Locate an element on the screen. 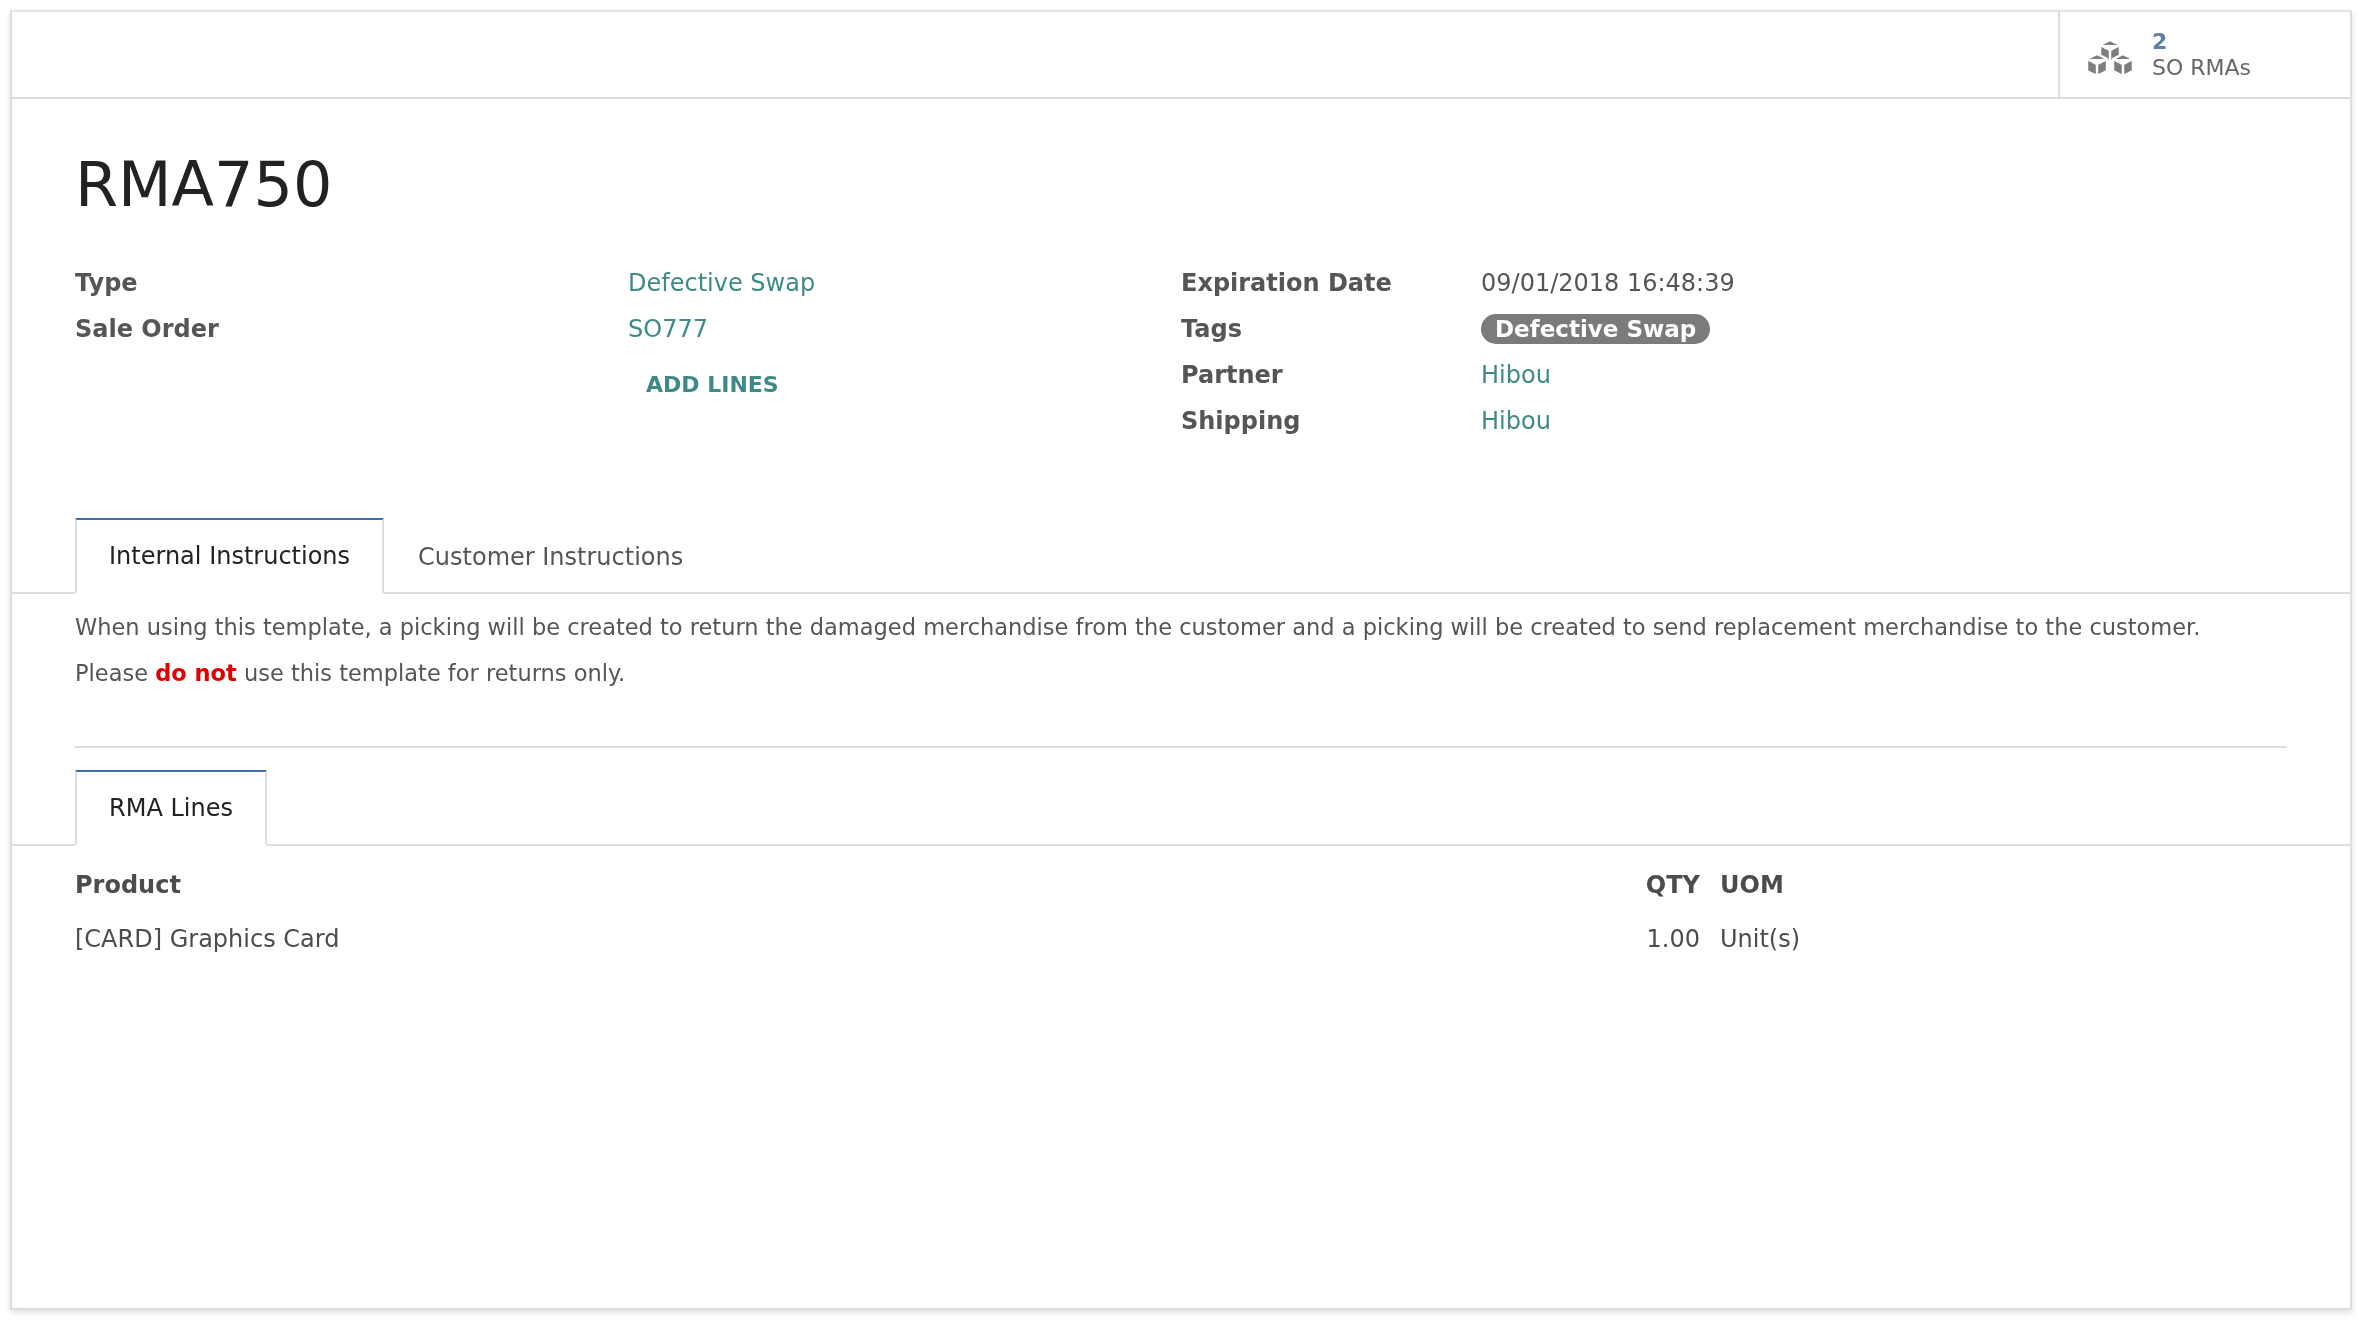  field-link: Defective Swap is located at coordinates (722, 283).